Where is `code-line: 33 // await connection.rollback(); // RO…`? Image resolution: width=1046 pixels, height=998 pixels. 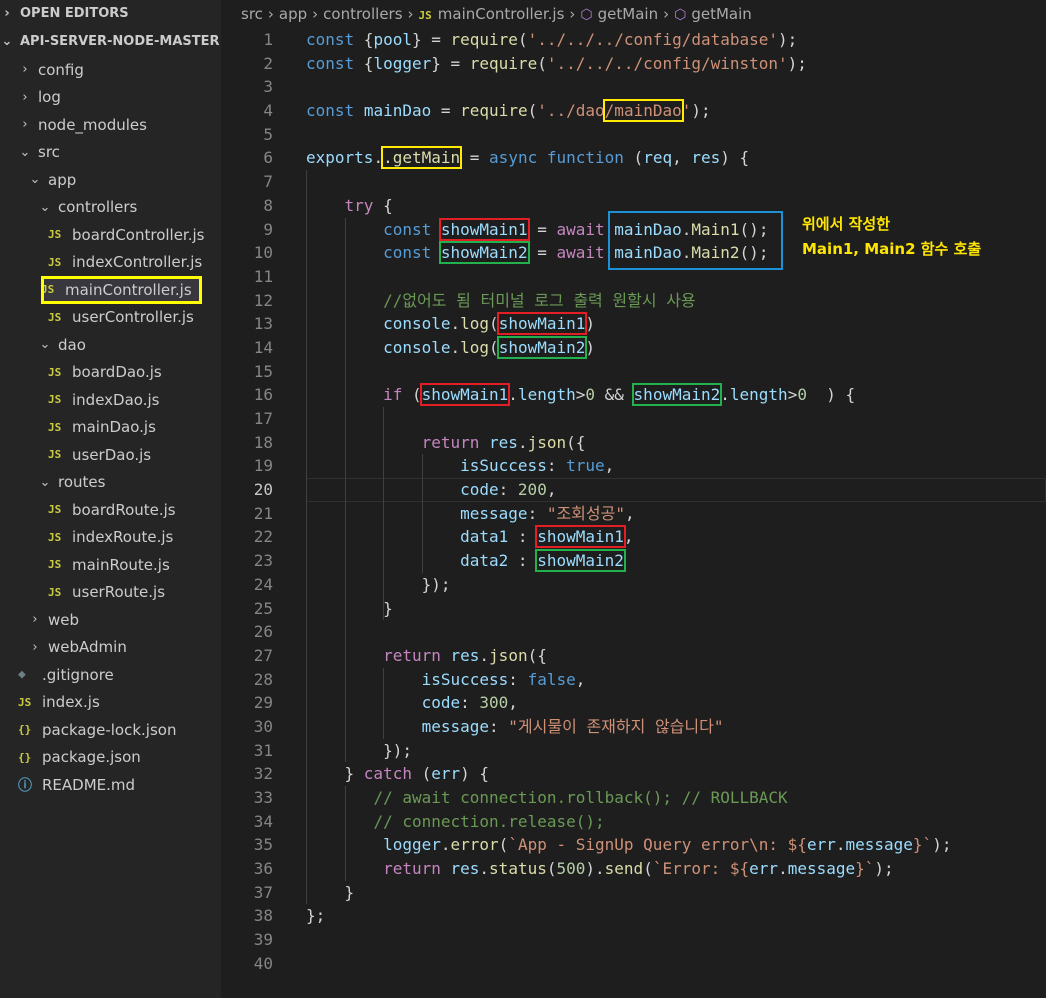
code-line: 33 // await connection.rollback(); // RO… is located at coordinates (633, 798).